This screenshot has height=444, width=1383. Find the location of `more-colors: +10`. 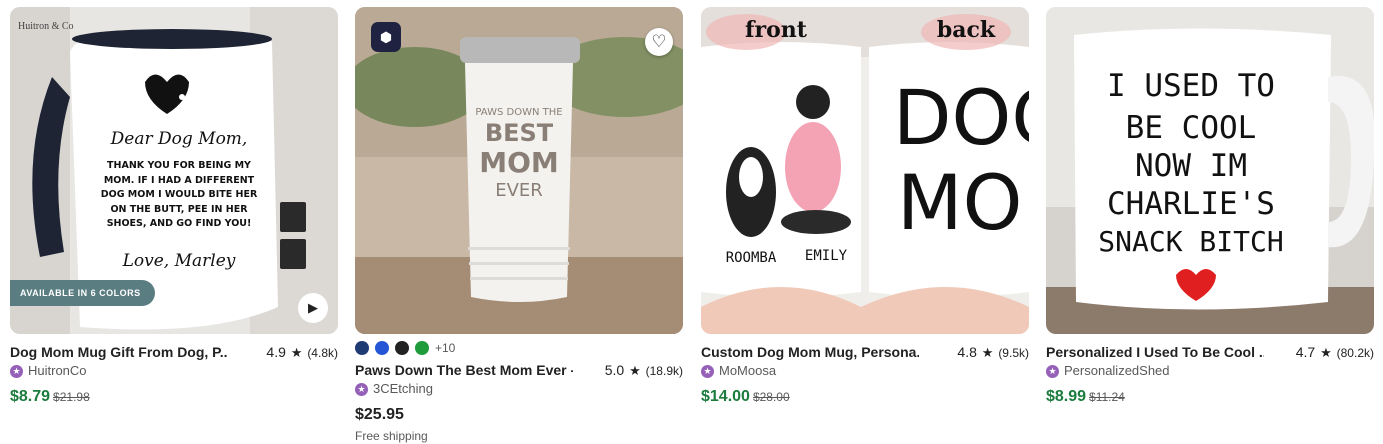

more-colors: +10 is located at coordinates (445, 348).